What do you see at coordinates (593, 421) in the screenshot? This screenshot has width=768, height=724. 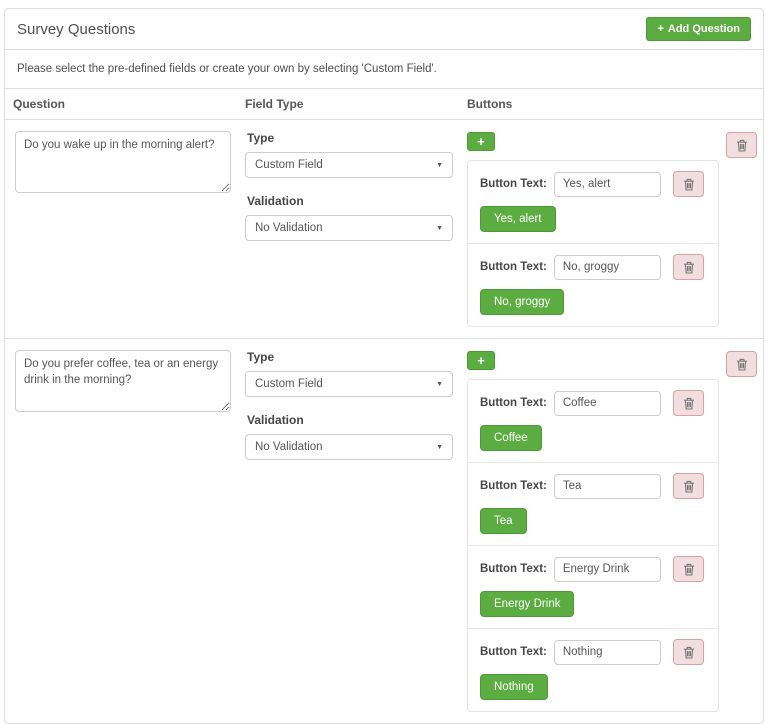 I see `button-option-entry: Button Text: Coffee` at bounding box center [593, 421].